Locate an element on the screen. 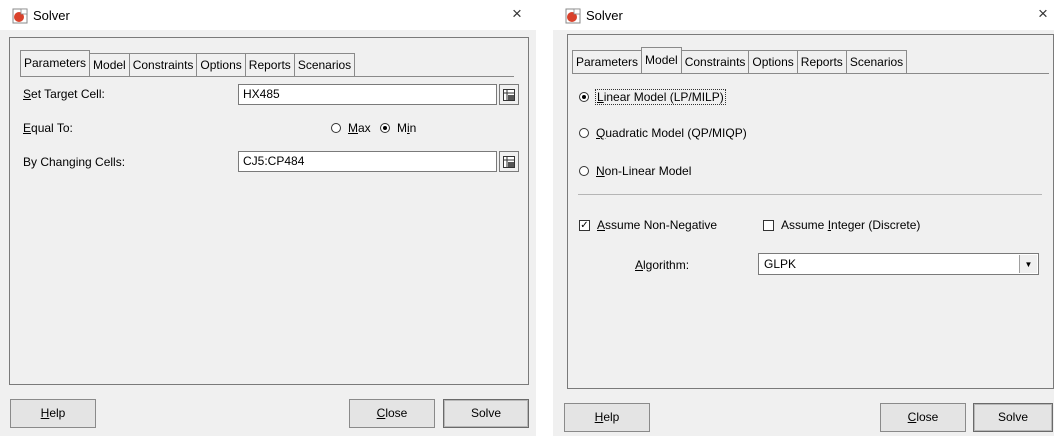 This screenshot has height=436, width=1054. assume-integer-checkbox: Assume Integer (Discrete) is located at coordinates (841, 225).